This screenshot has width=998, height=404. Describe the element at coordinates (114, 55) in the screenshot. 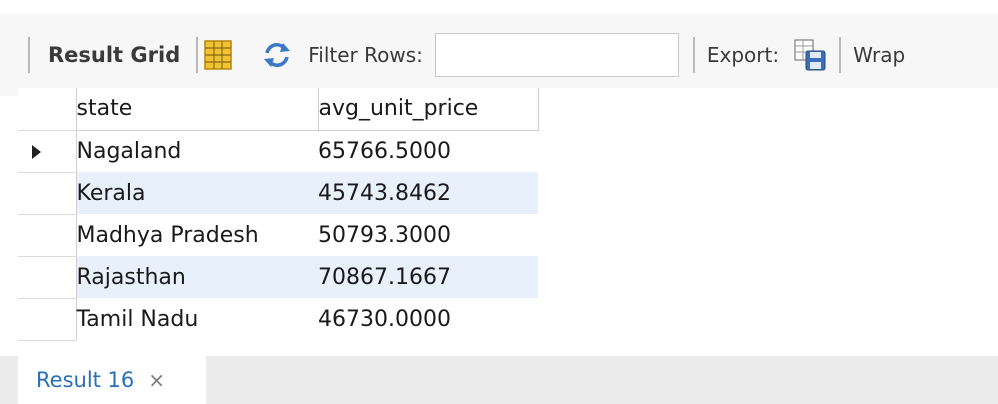

I see `result-grid-label: Result Grid` at that location.